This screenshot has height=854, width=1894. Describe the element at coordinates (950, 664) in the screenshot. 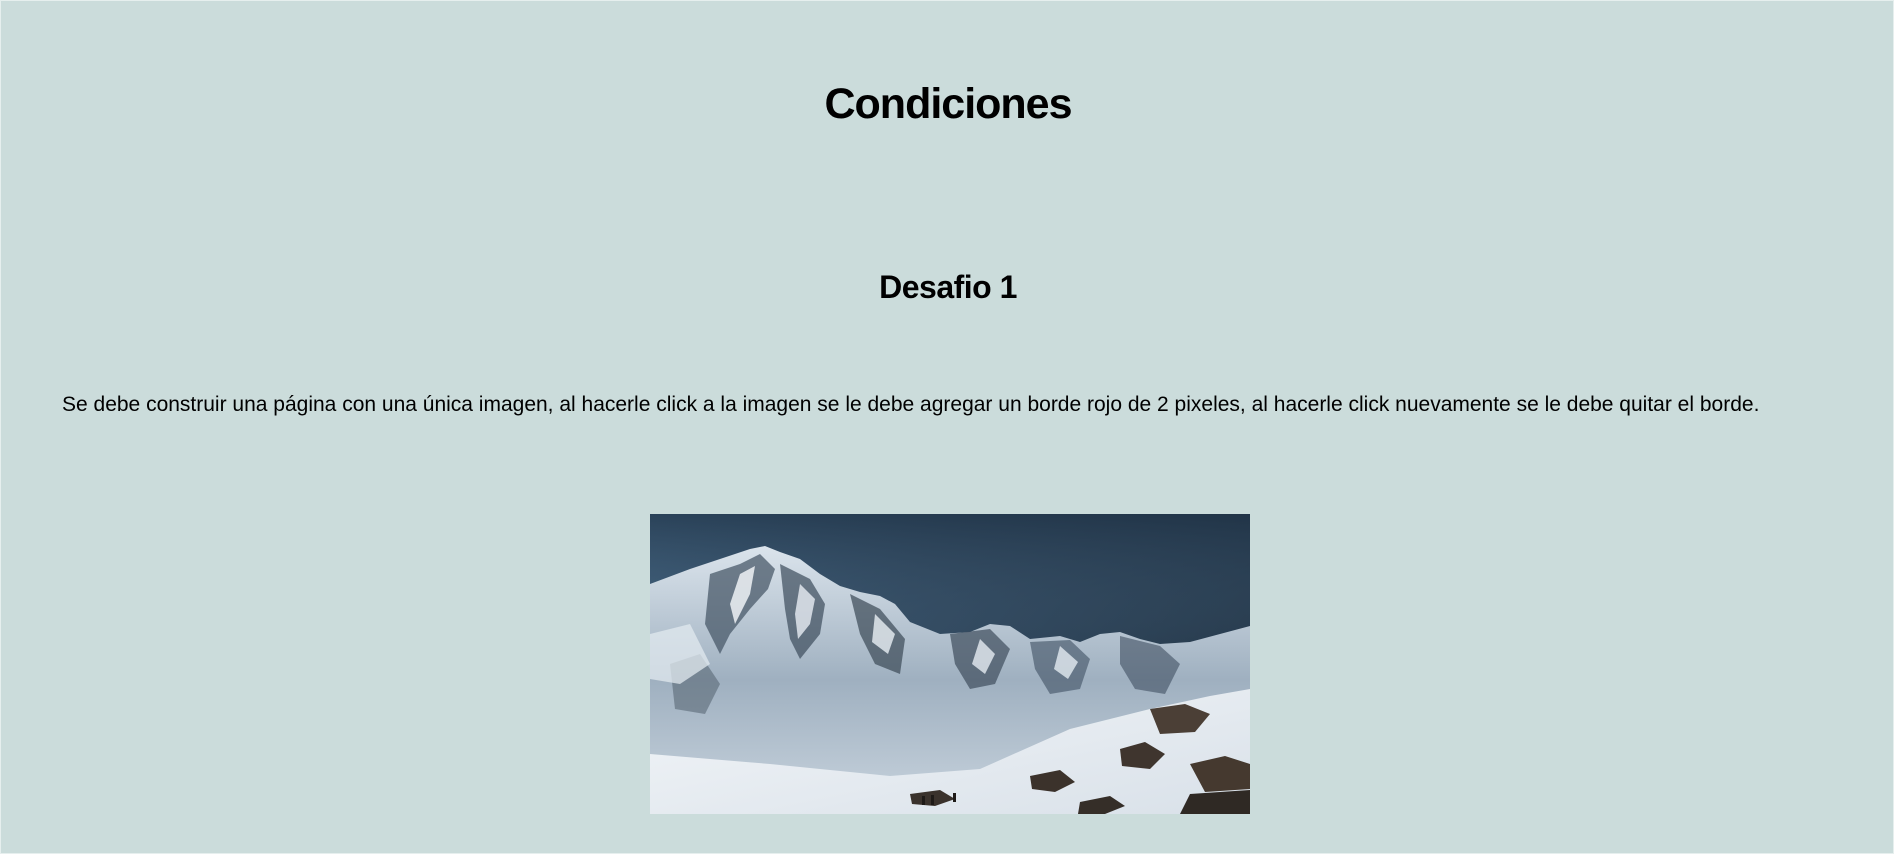

I see `mountain-image` at that location.